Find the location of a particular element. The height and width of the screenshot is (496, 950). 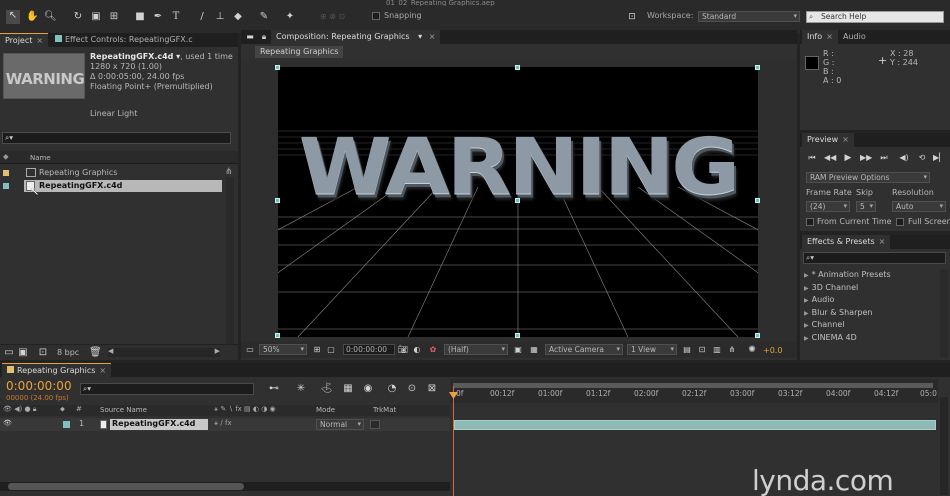

interpret-footage-icon: ▭ is located at coordinates (9, 353).